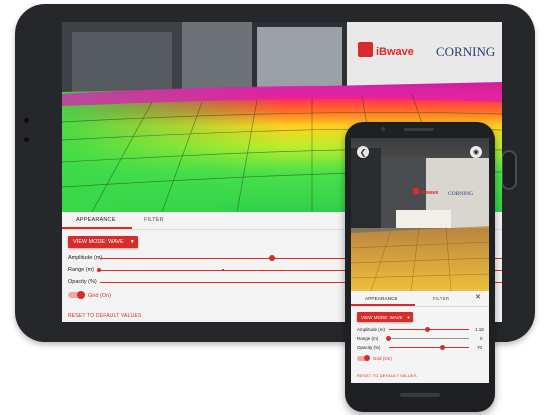  I want to click on tablet-brand-text: iBwave, so click(395, 52).